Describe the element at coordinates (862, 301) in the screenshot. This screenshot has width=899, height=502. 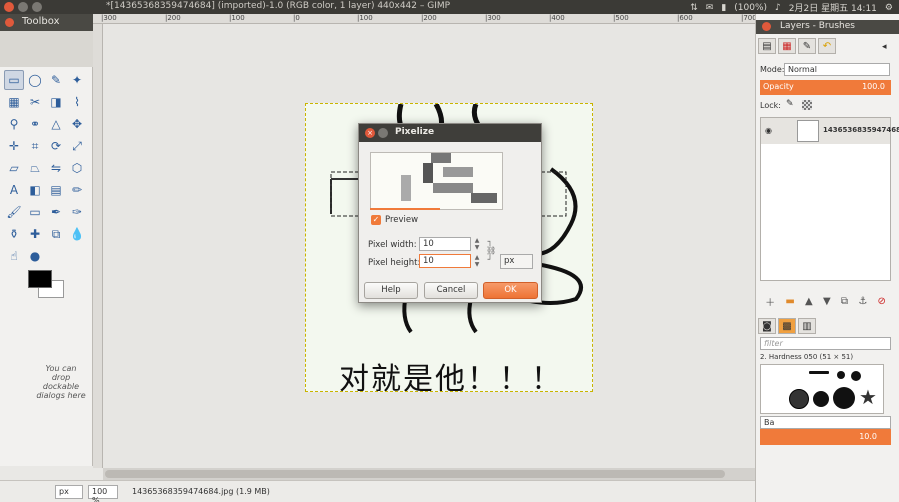
I see `anchor-layer-icon: ⚓` at that location.